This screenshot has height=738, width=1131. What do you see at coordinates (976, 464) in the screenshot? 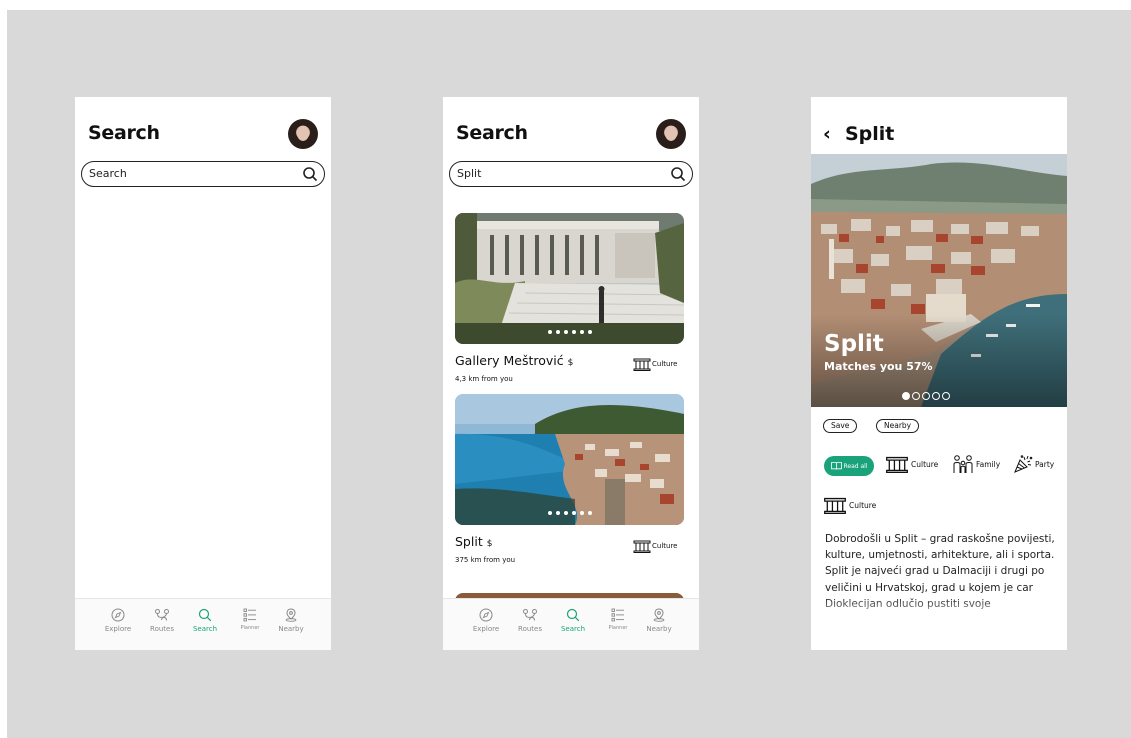
I see `category-family: Family` at bounding box center [976, 464].